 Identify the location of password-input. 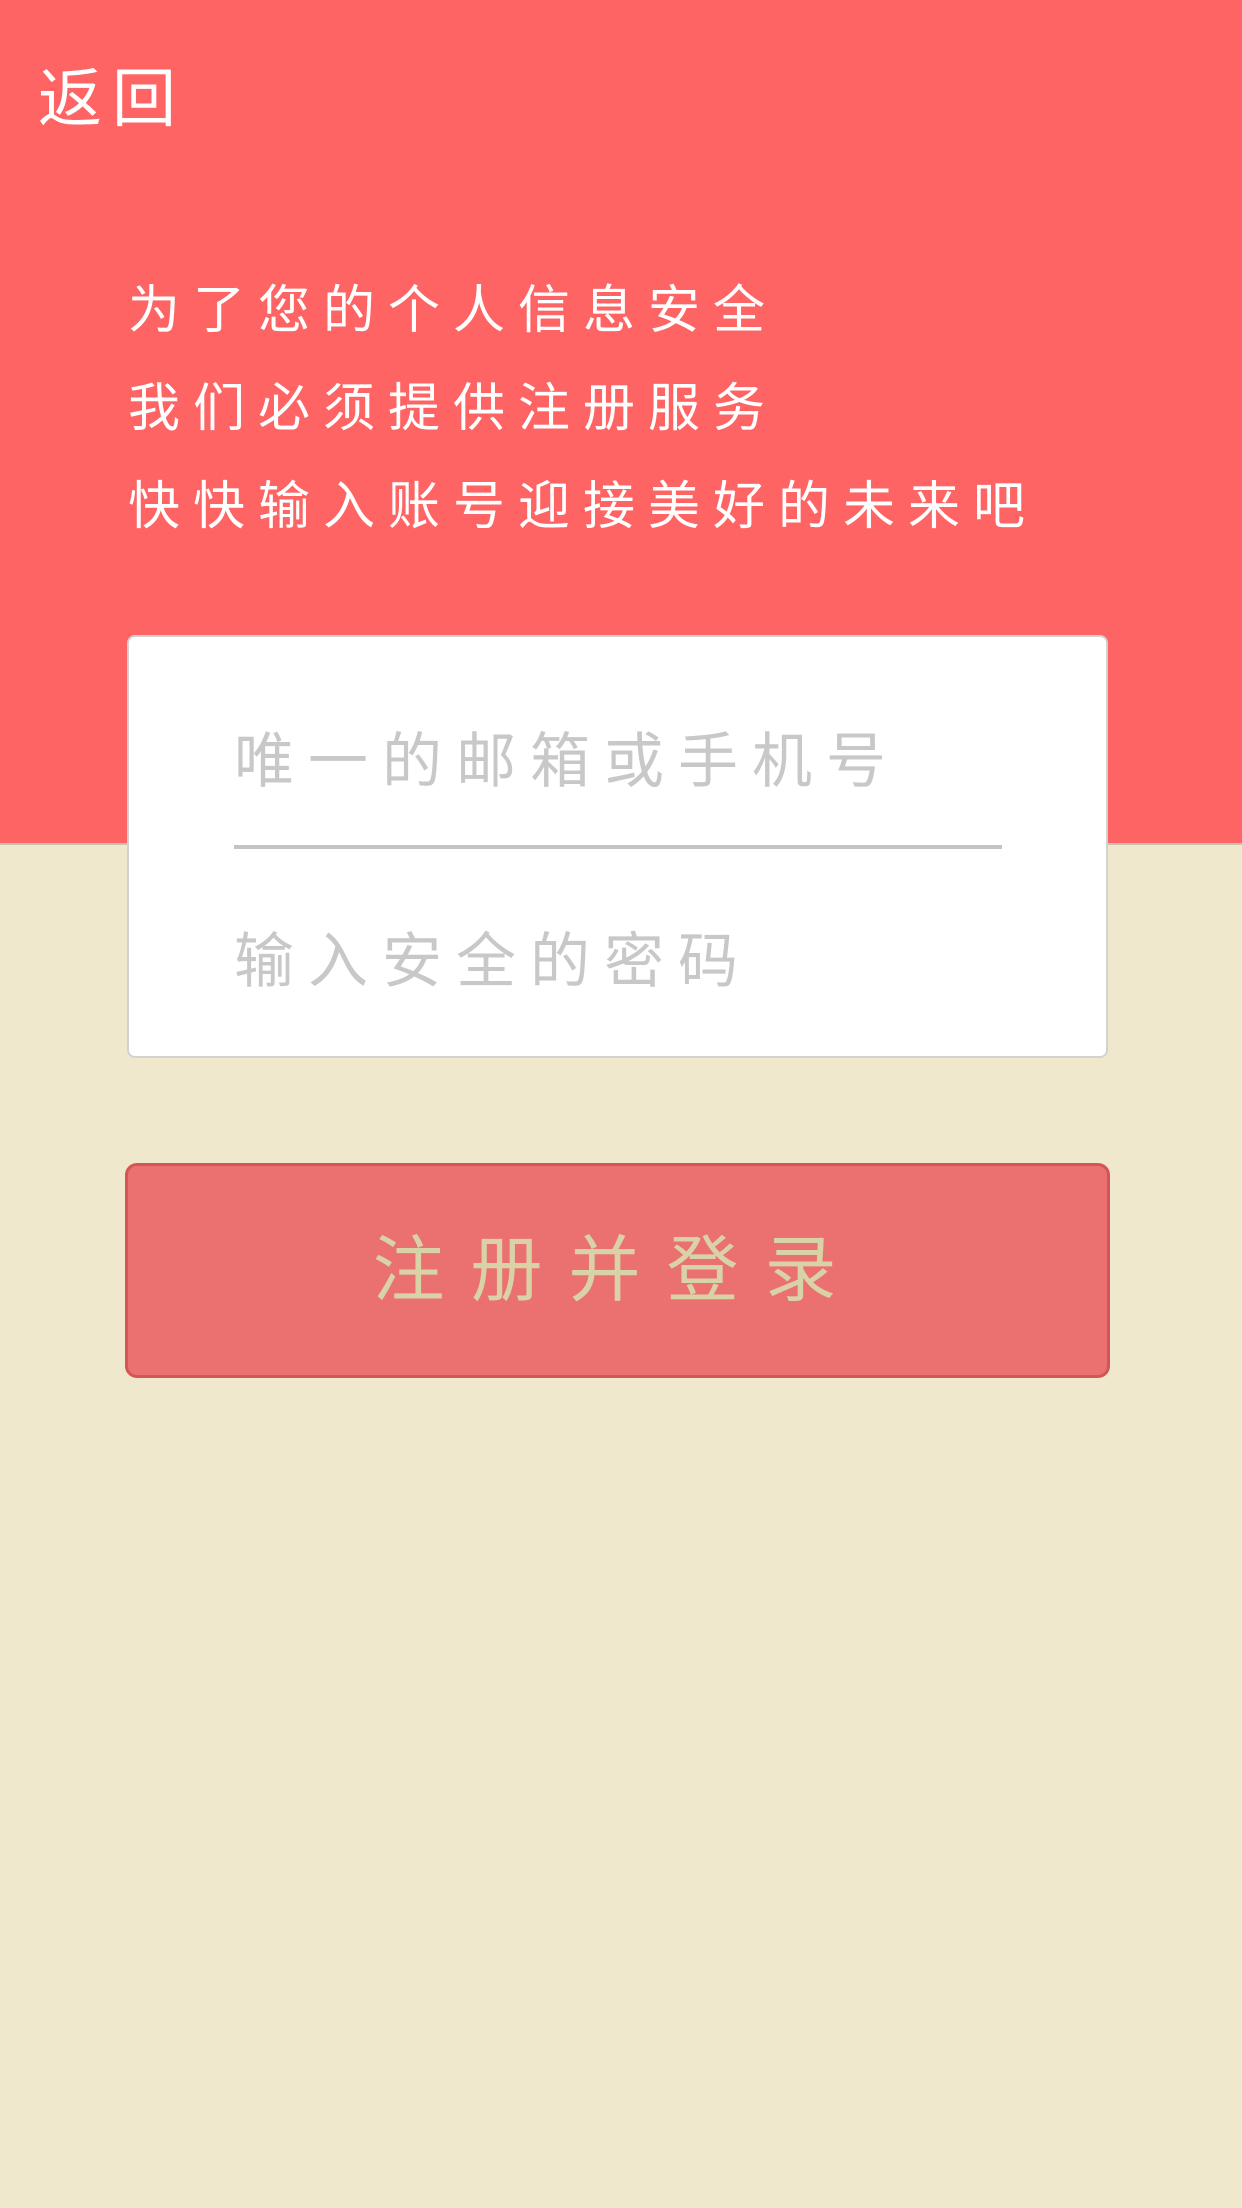
(618, 962).